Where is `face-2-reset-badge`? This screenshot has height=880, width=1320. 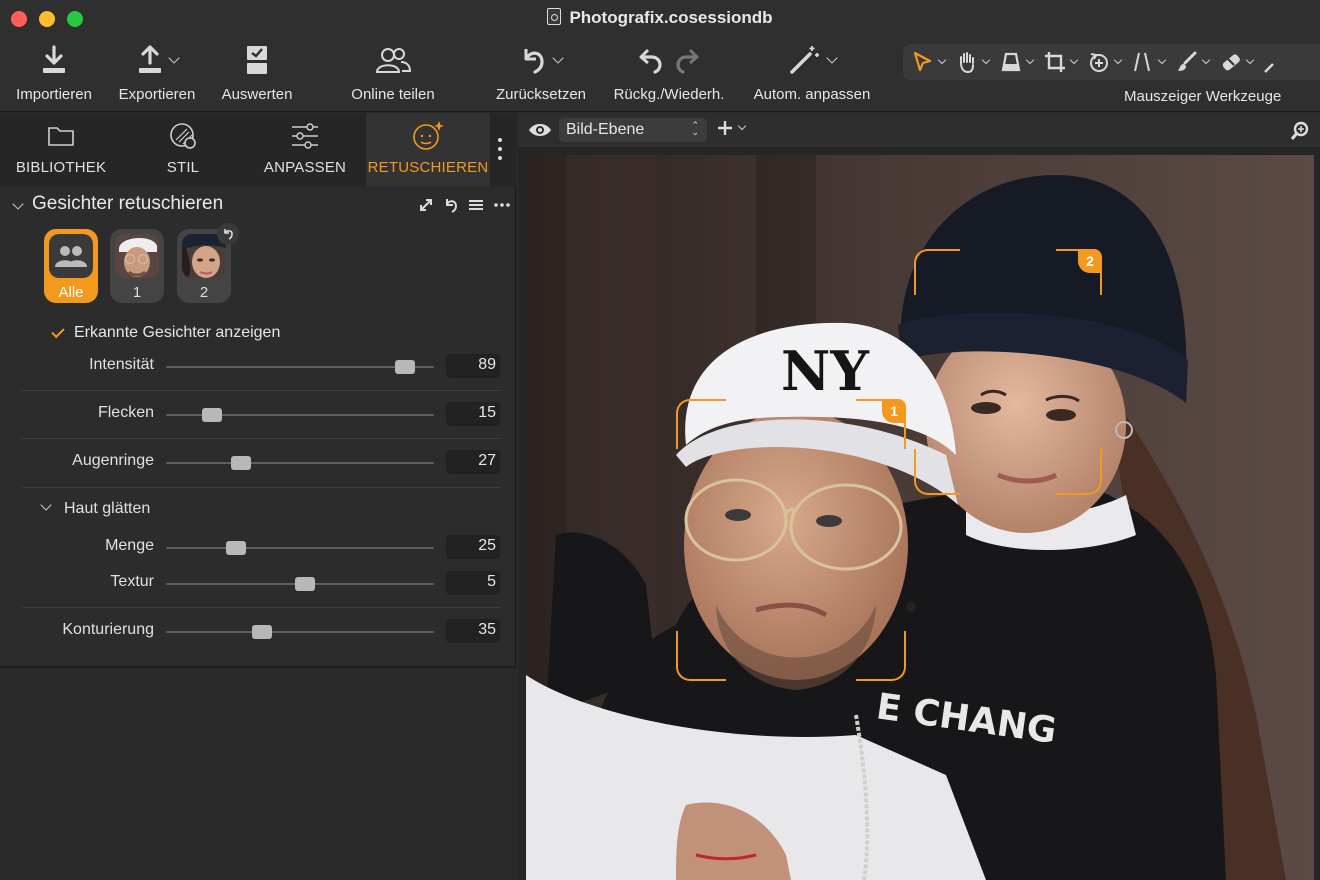
face-2-reset-badge is located at coordinates (228, 234).